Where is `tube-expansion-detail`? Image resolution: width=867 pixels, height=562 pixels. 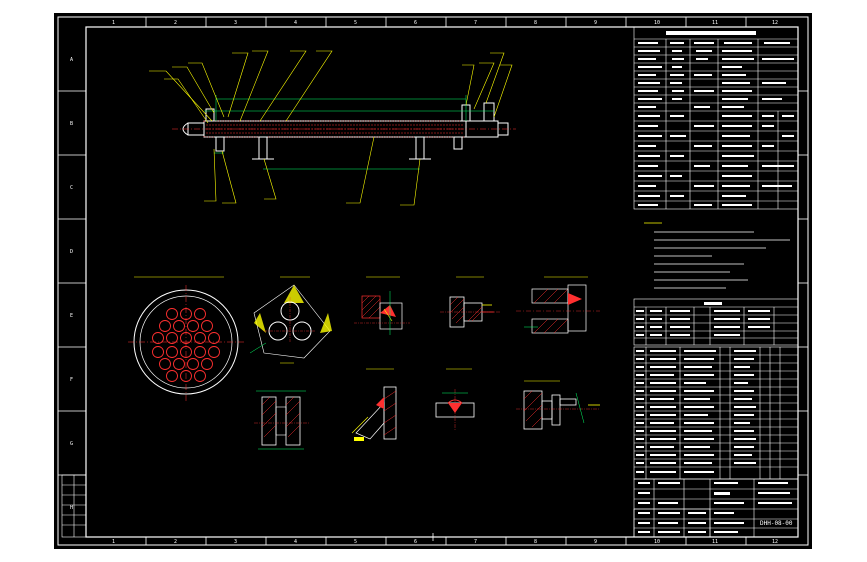
tube-expansion-detail is located at coordinates (558, 305).